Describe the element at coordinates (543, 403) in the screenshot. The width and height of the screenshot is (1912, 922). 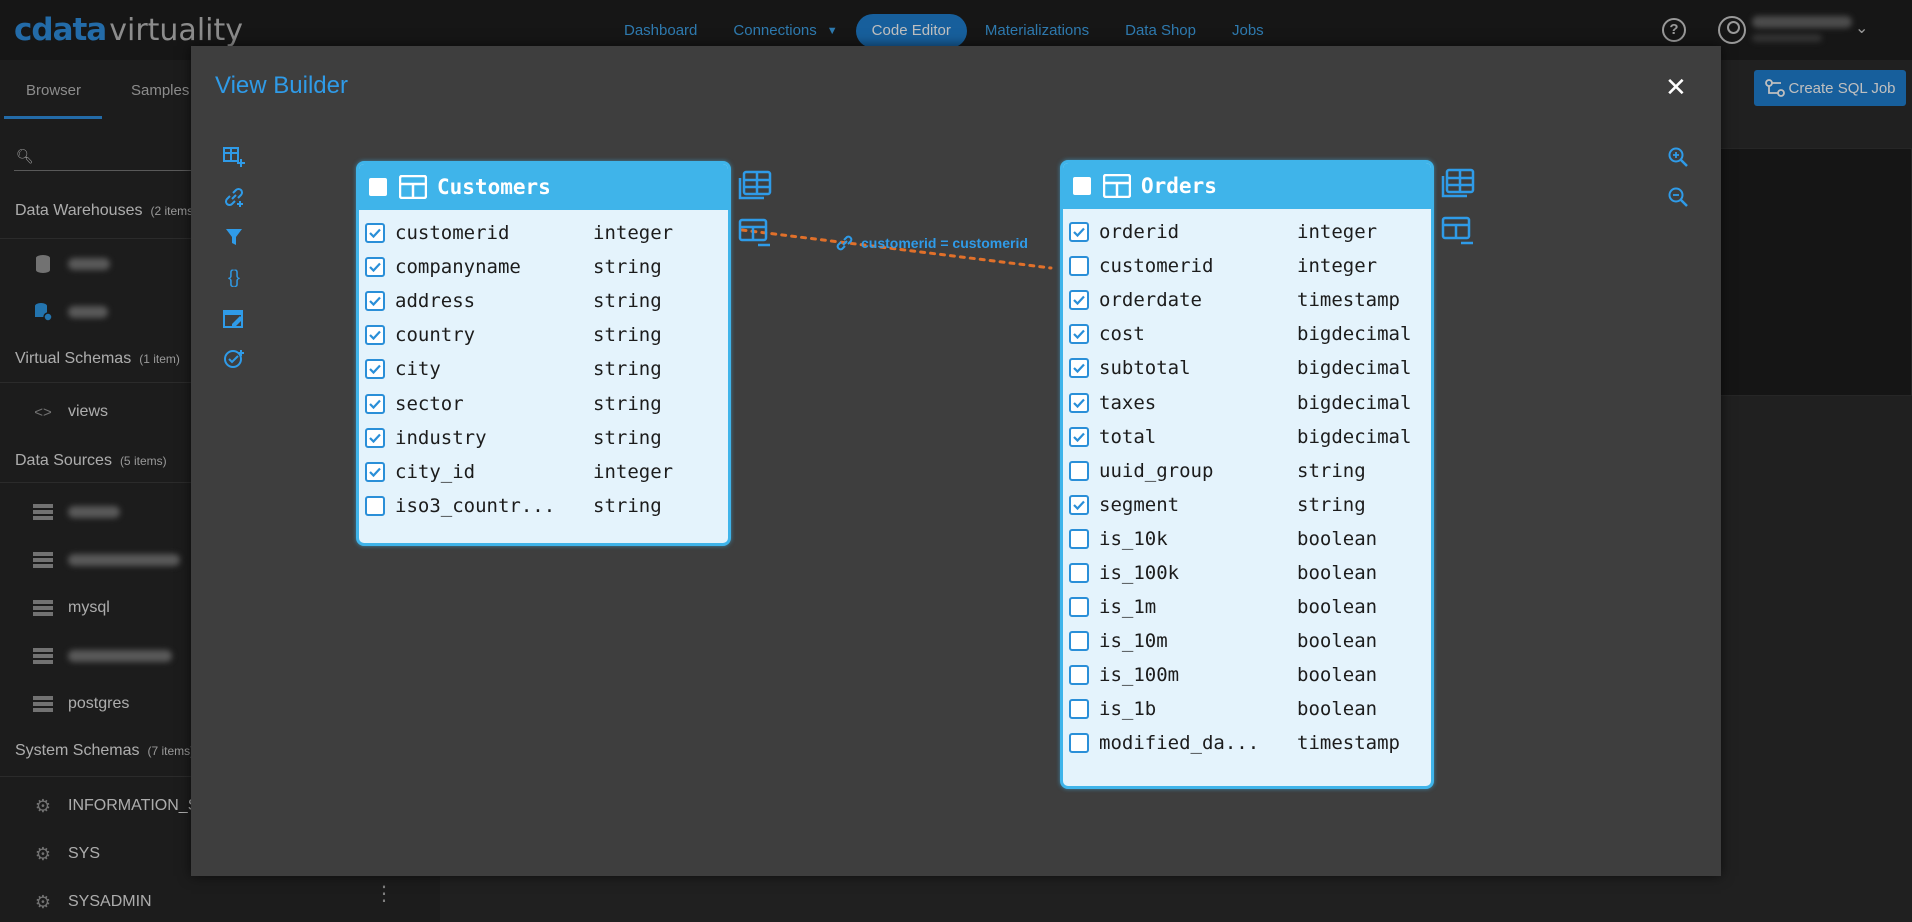
I see `table-row: sector string` at that location.